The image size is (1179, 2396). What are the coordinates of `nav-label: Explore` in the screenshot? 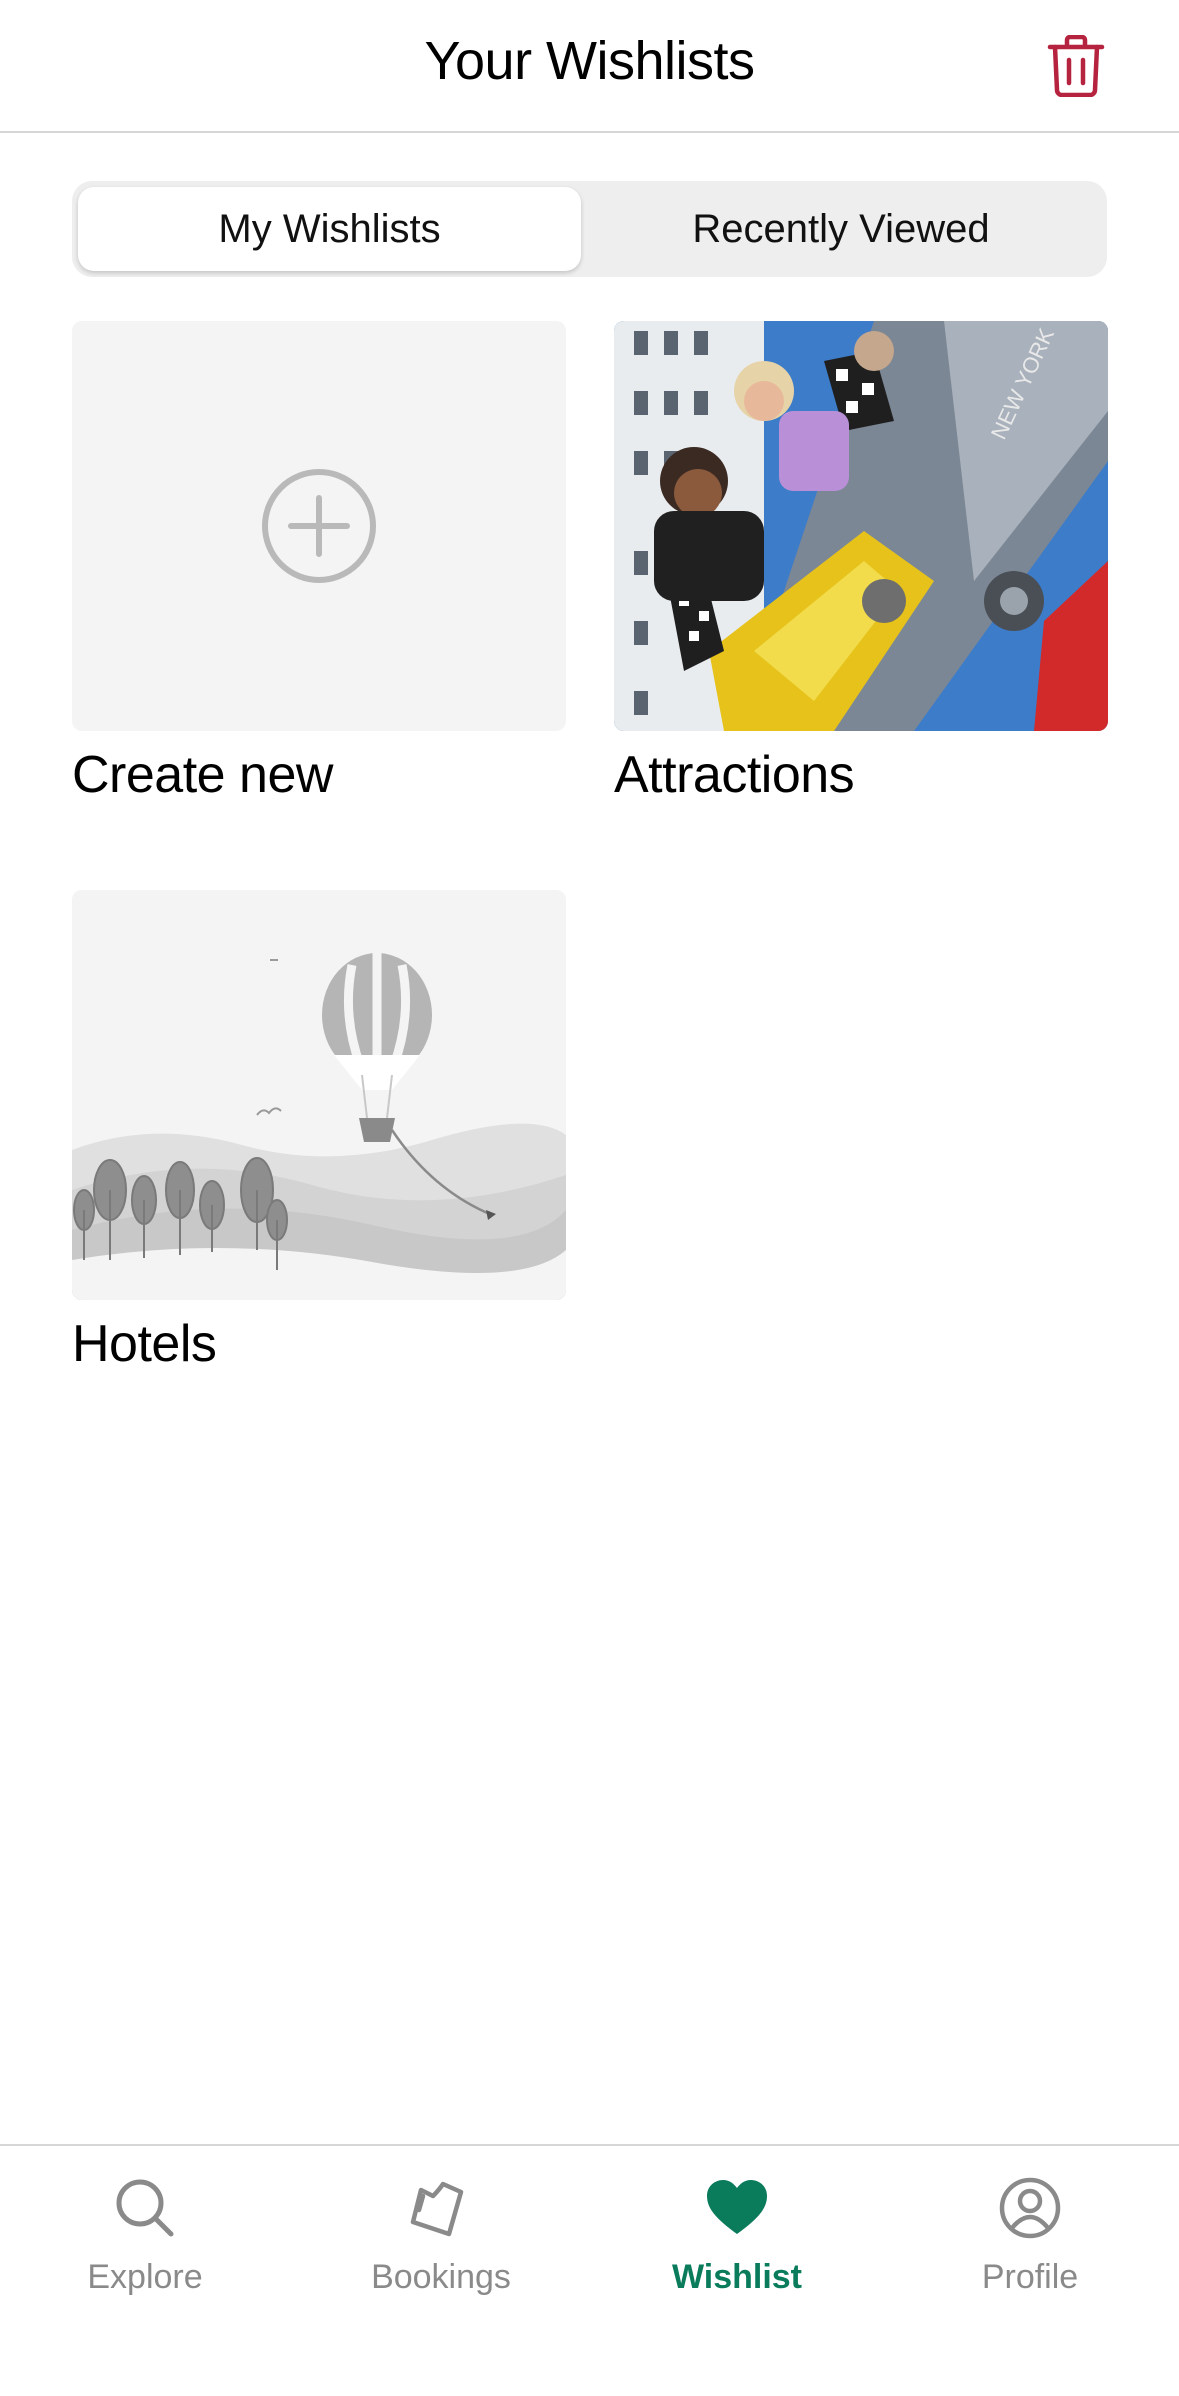 It's located at (145, 2277).